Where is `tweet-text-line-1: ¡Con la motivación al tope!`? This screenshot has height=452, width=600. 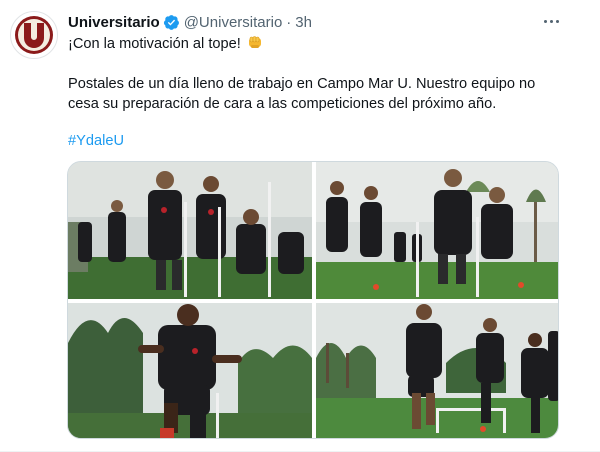 tweet-text-line-1: ¡Con la motivación al tope! is located at coordinates (165, 44).